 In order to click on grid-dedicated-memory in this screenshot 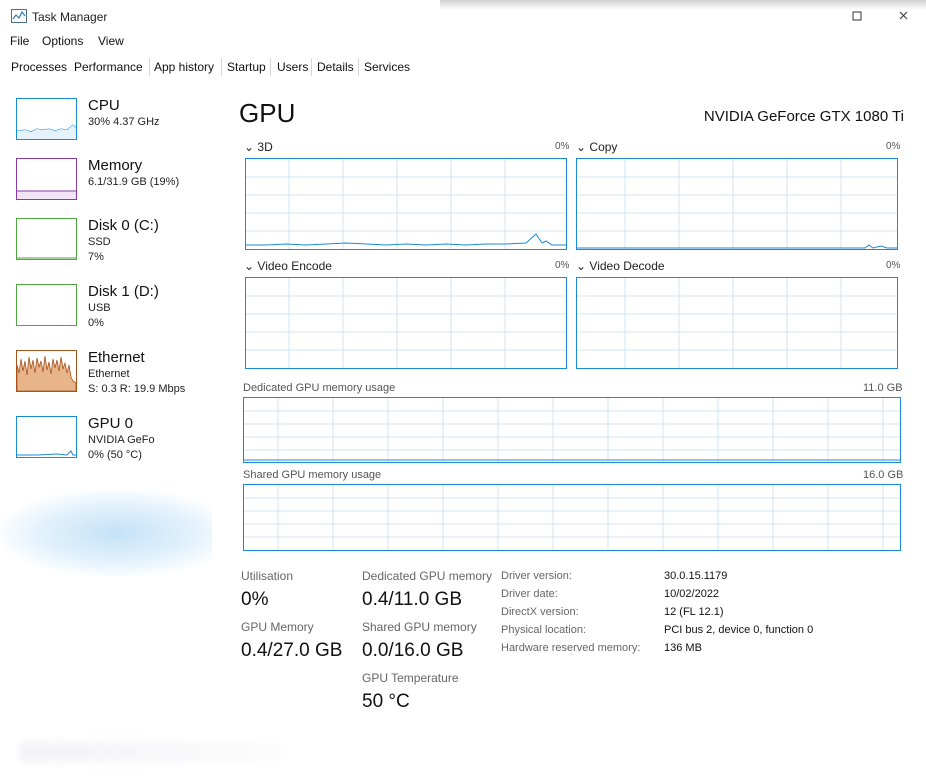, I will do `click(572, 430)`.